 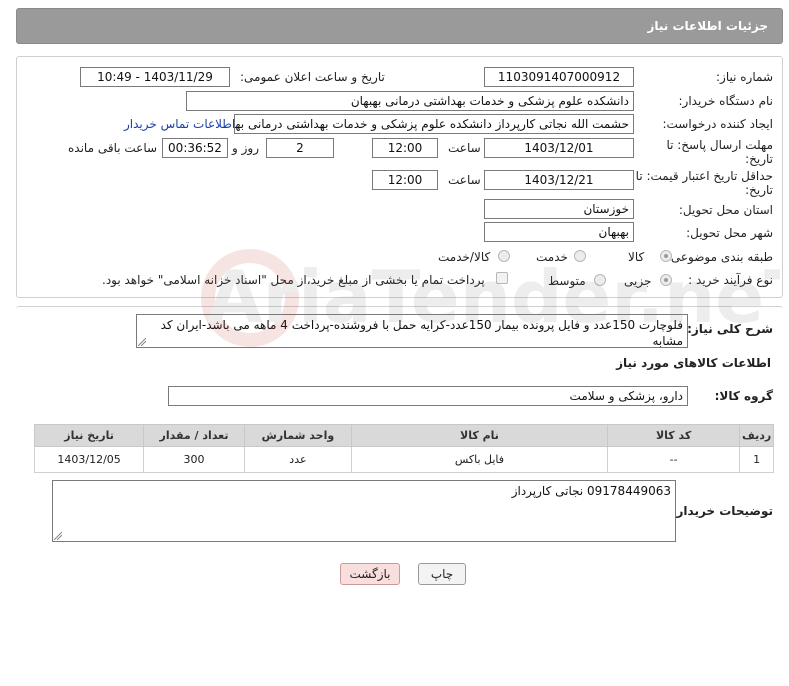 What do you see at coordinates (559, 180) in the screenshot?
I see `price-validity-date-field: 1403/12/21` at bounding box center [559, 180].